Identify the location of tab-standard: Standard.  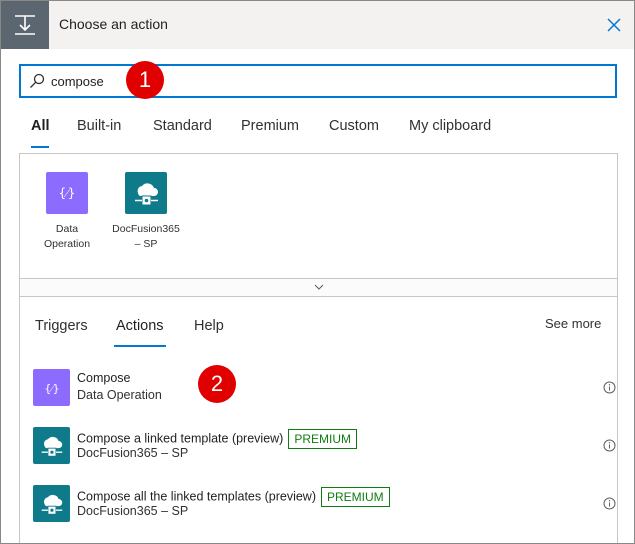
(182, 126).